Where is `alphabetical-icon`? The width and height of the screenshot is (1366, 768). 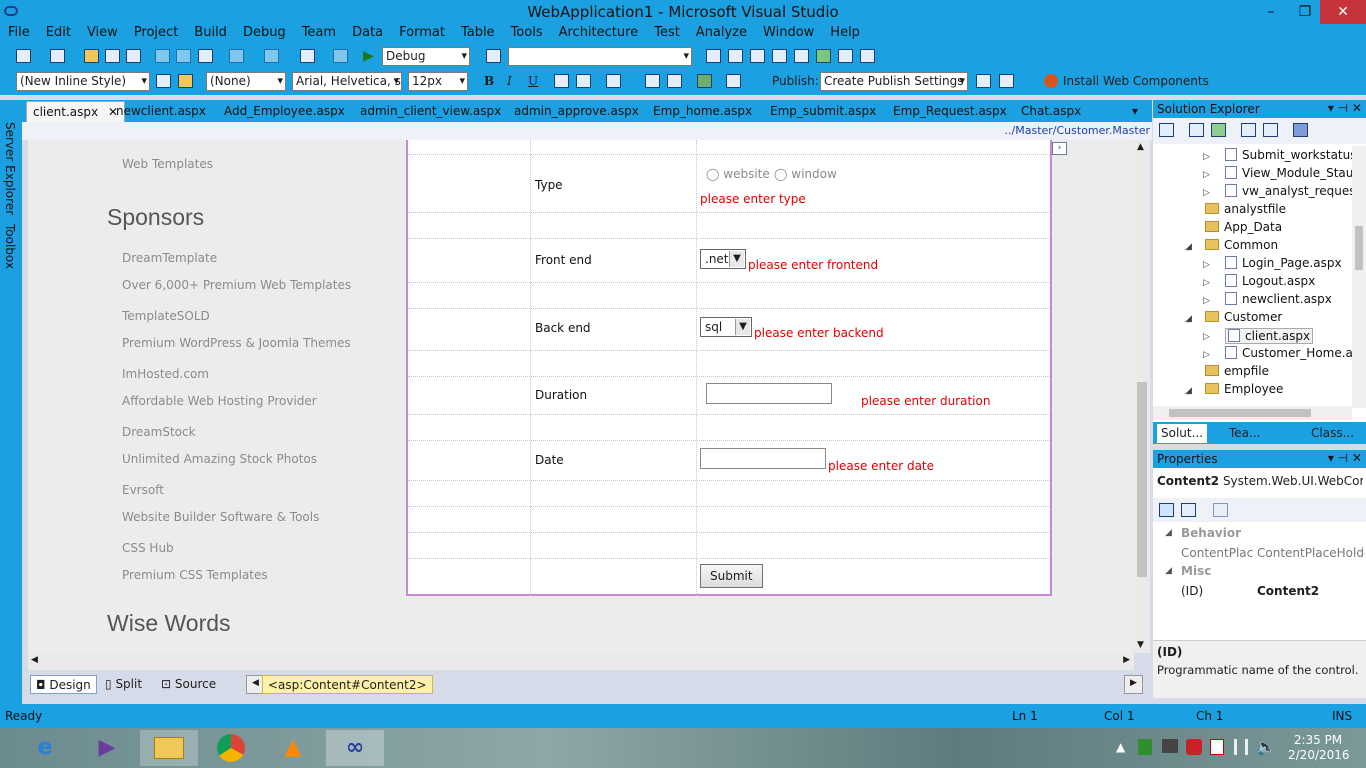
alphabetical-icon is located at coordinates (1188, 510).